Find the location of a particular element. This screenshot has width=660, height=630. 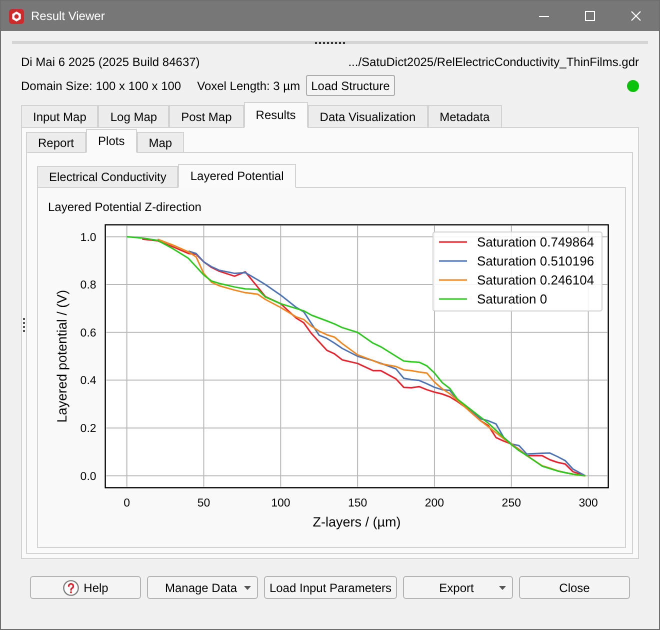

y-tick-label: 0.8 is located at coordinates (88, 286).